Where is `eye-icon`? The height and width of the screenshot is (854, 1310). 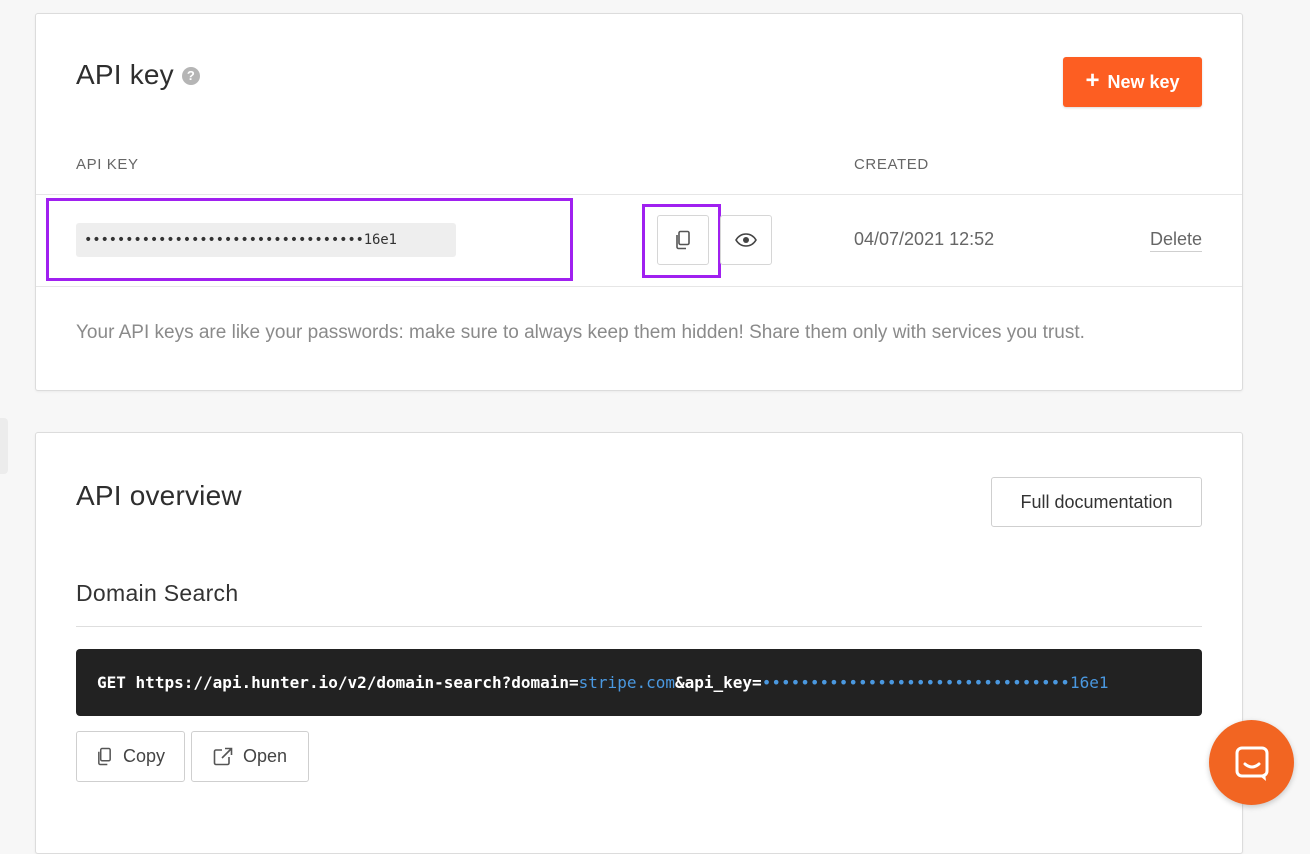
eye-icon is located at coordinates (746, 240).